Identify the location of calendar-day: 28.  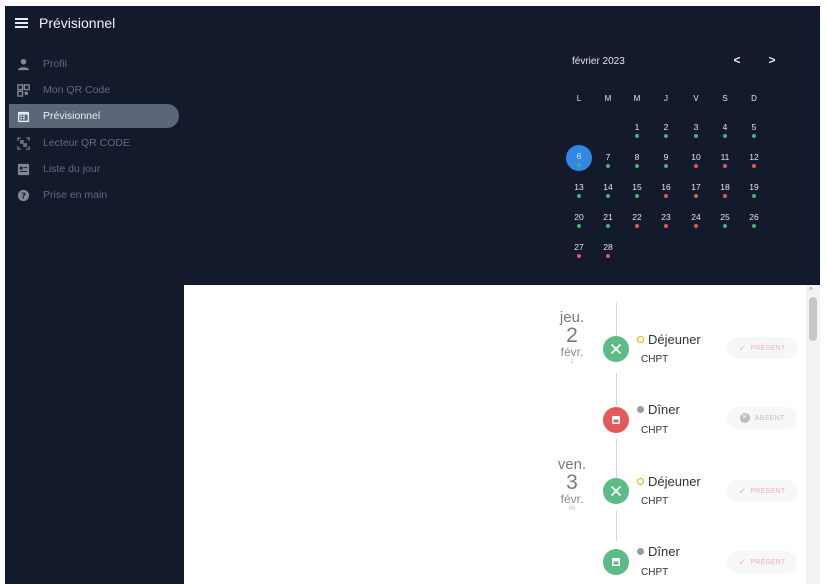
(608, 251).